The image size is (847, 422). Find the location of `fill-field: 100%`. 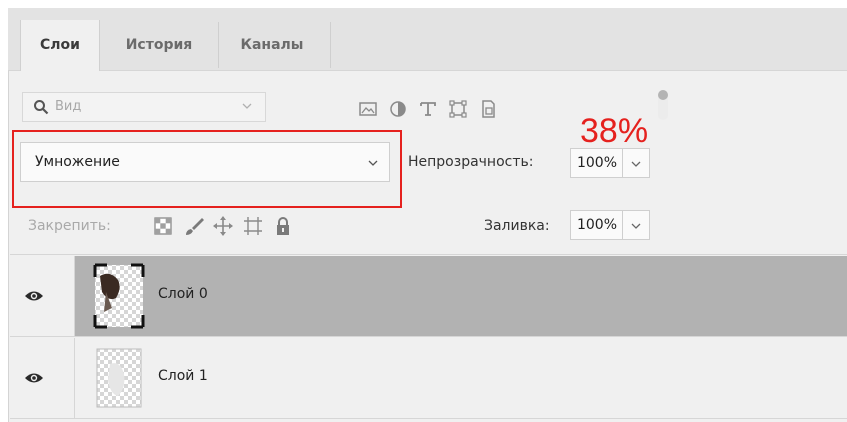

fill-field: 100% is located at coordinates (610, 225).